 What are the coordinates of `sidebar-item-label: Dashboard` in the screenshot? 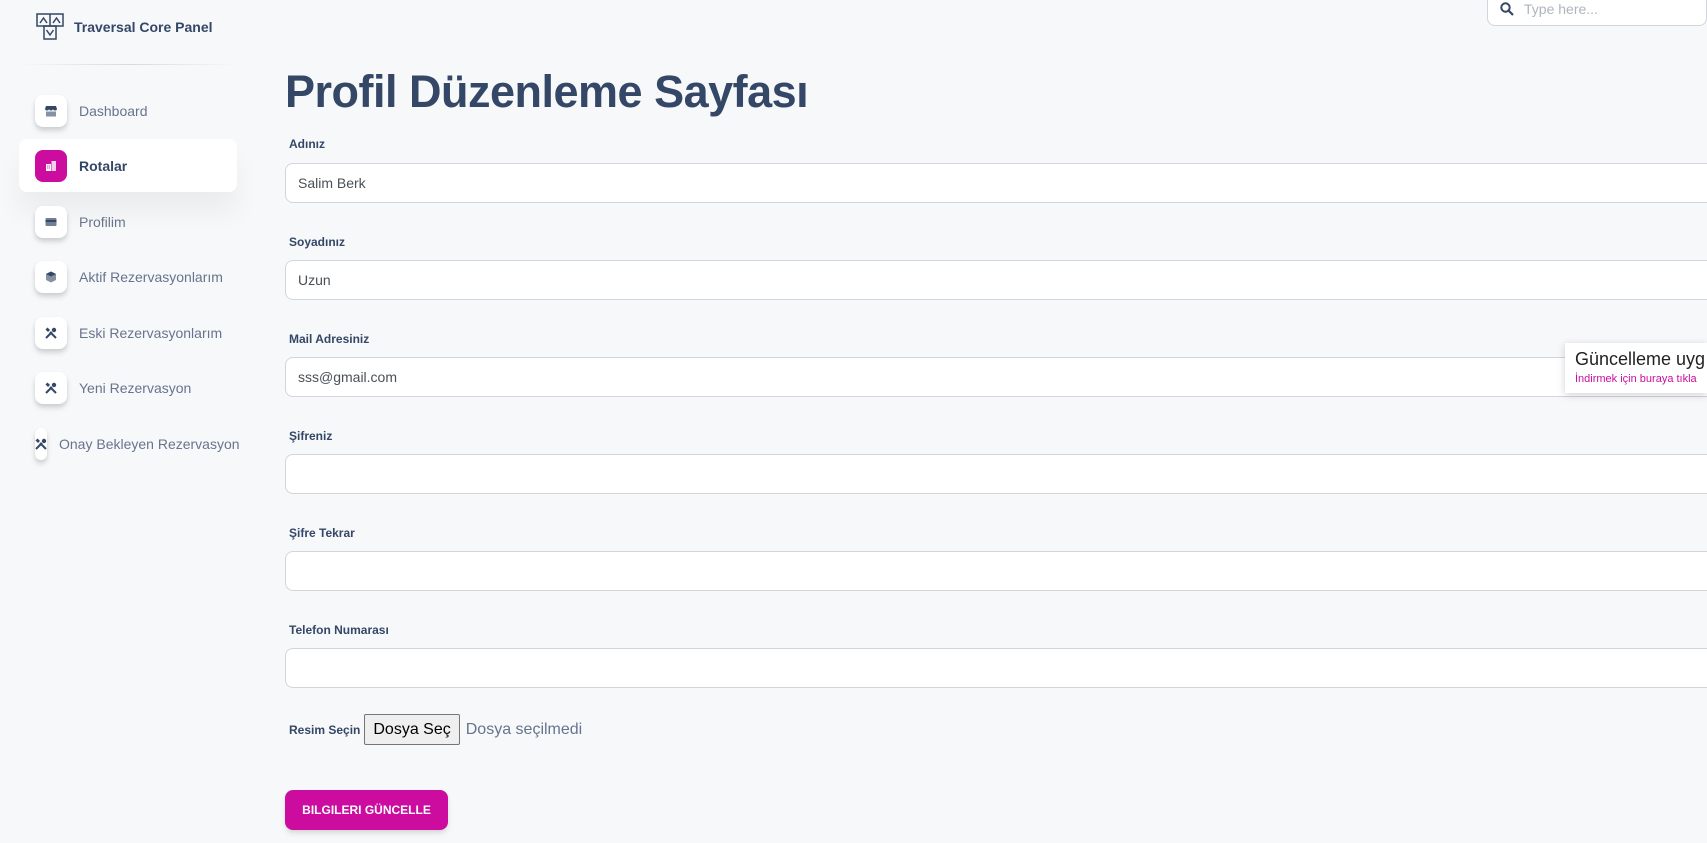 It's located at (113, 110).